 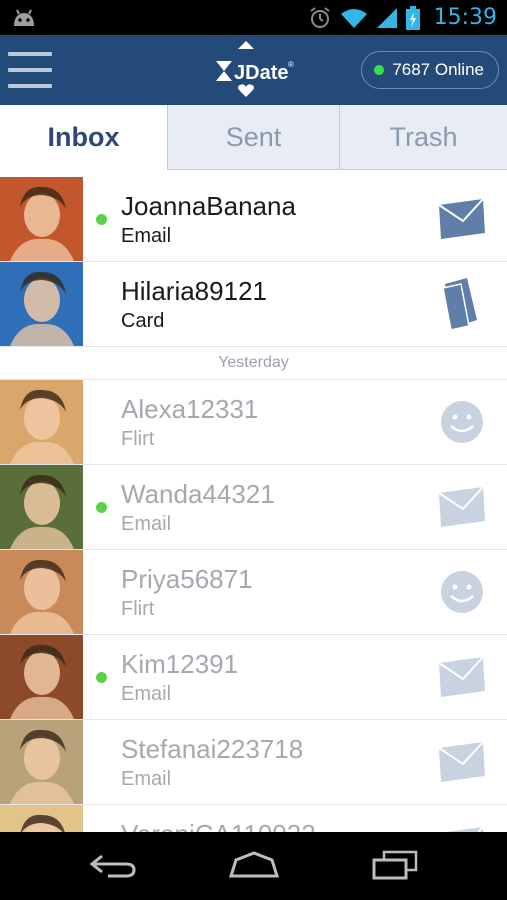 What do you see at coordinates (465, 17) in the screenshot?
I see `clock: 15:39` at bounding box center [465, 17].